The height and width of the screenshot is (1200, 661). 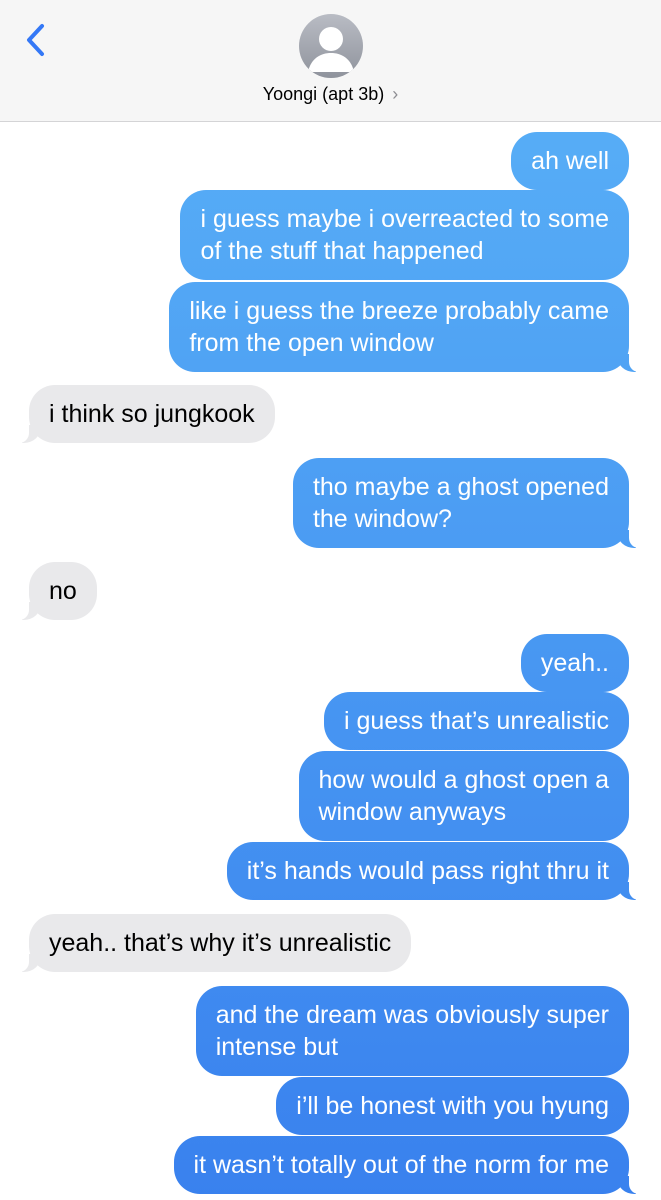 I want to click on message-bubble-sent: i’ll be honest with you hyung, so click(x=452, y=1106).